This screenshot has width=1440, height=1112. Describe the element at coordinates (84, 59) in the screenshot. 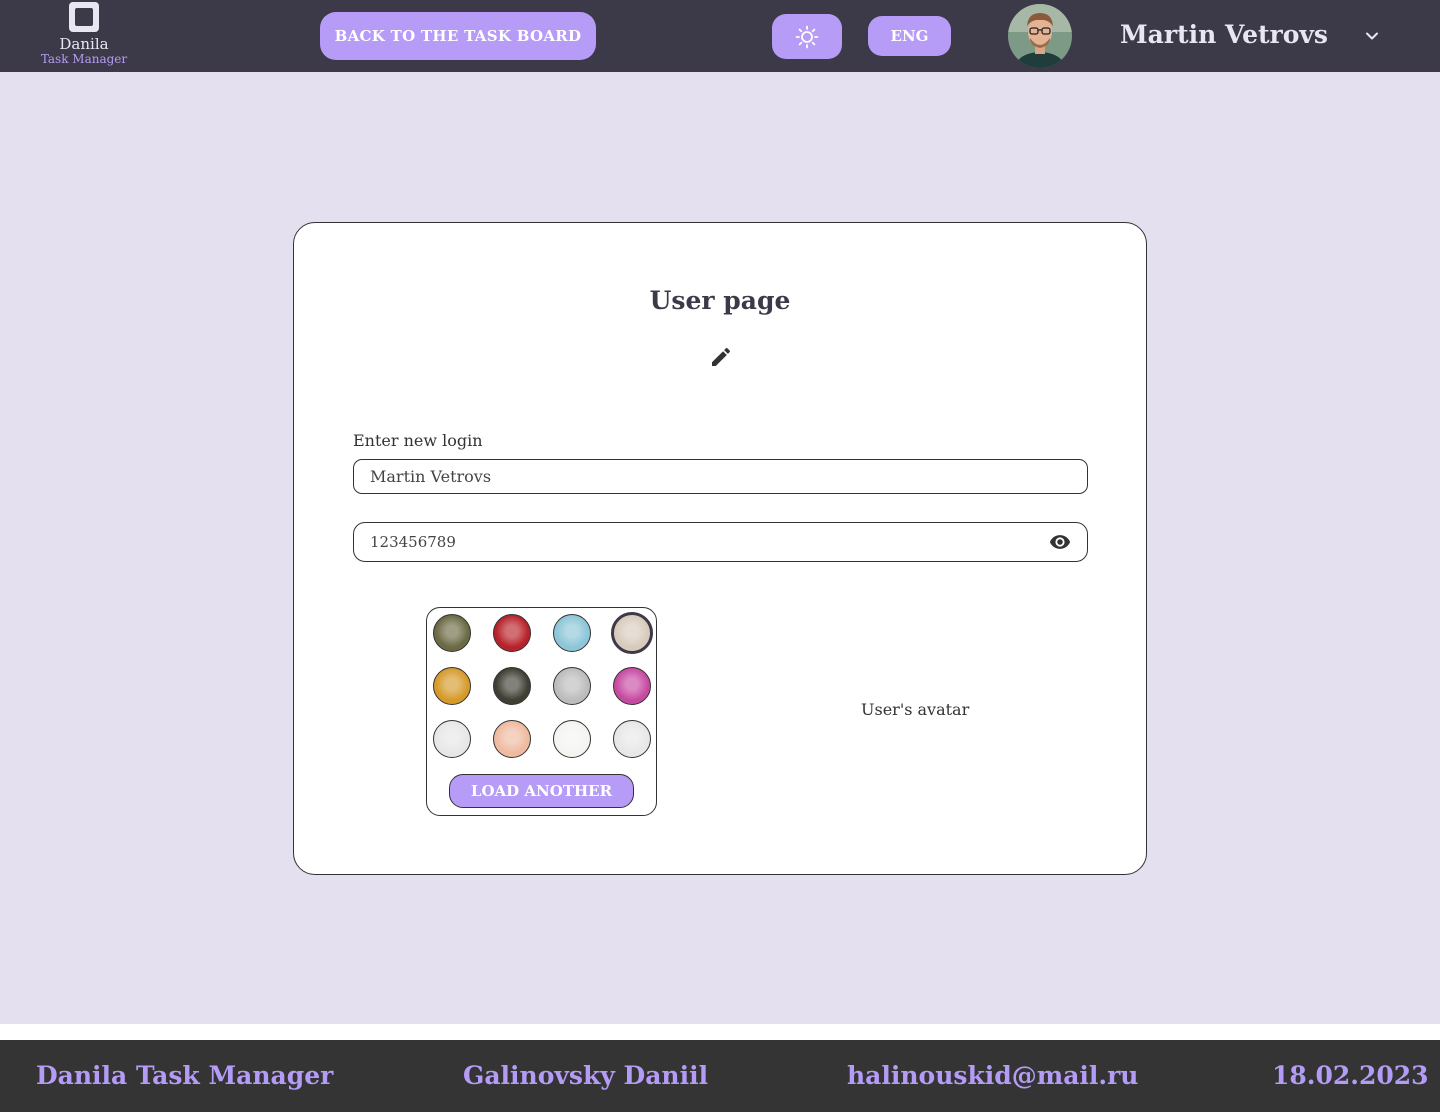

I see `logo-subtitle: Task Manager` at that location.